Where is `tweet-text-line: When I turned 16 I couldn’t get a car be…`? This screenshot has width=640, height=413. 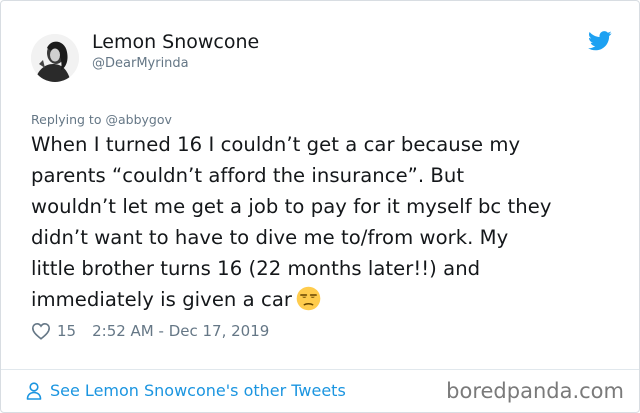 tweet-text-line: When I turned 16 I couldn’t get a car be… is located at coordinates (276, 144).